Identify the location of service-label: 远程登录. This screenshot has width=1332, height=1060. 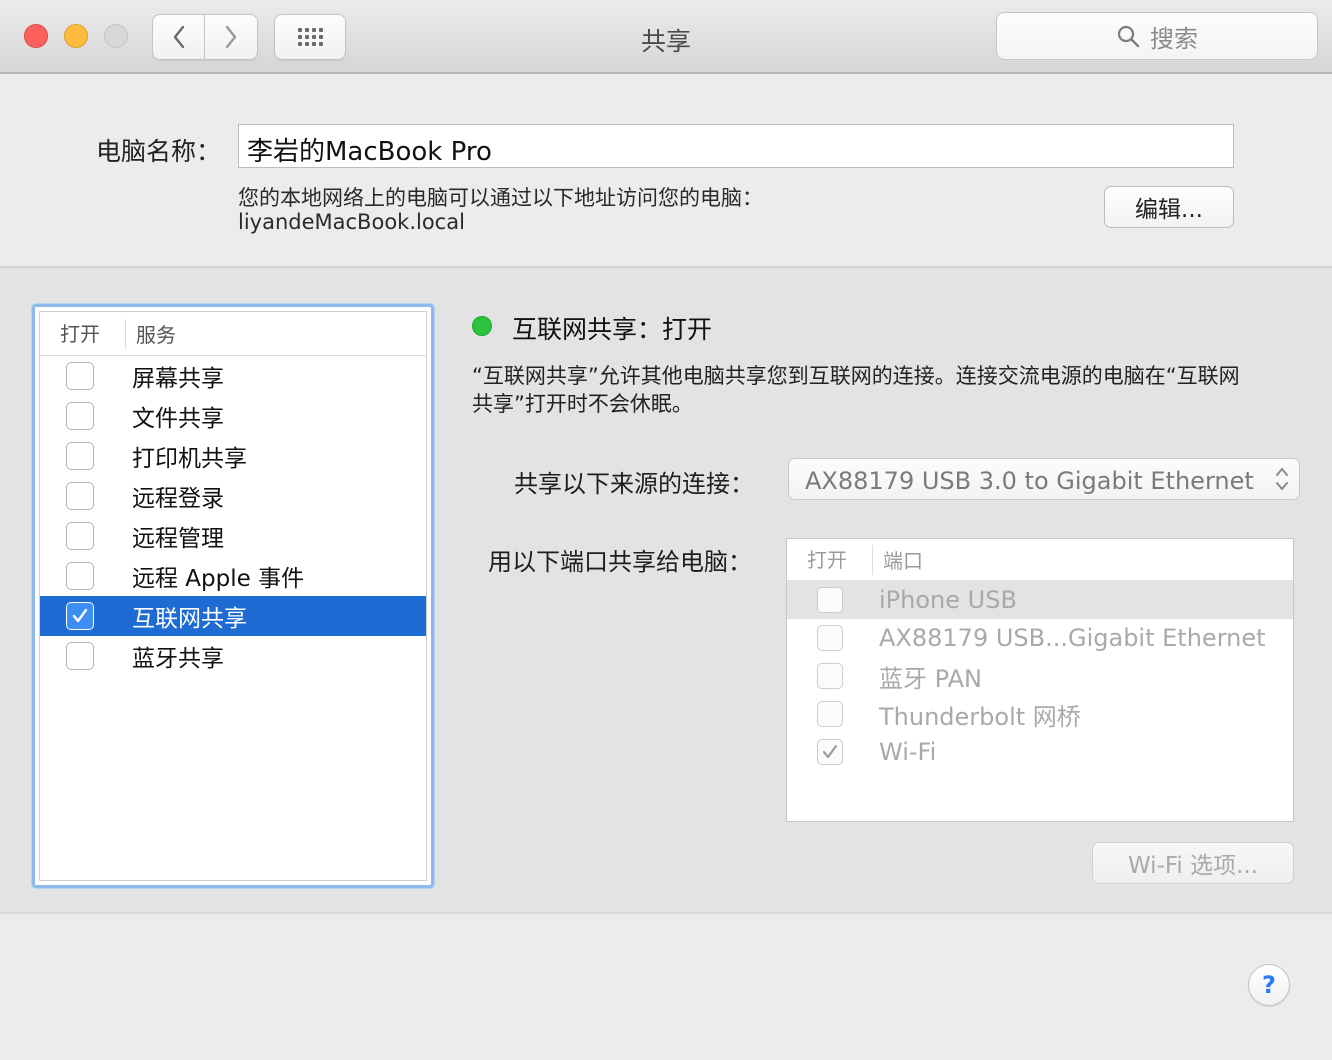
(178, 499).